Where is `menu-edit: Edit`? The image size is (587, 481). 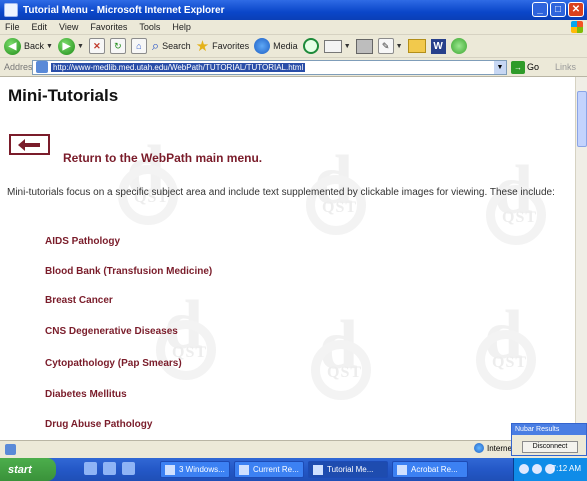
menu-edit: Edit is located at coordinates (40, 27).